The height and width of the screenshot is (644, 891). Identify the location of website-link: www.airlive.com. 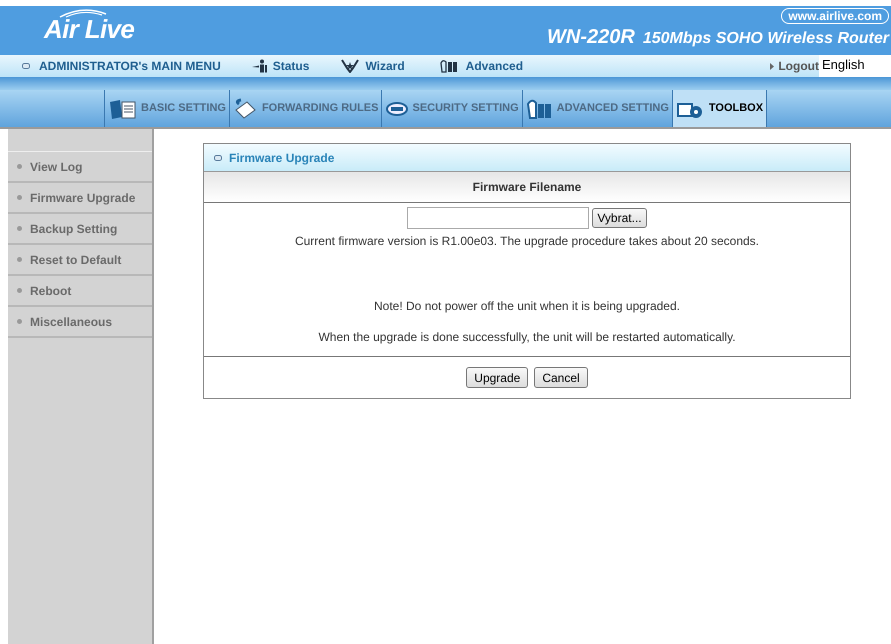
(835, 16).